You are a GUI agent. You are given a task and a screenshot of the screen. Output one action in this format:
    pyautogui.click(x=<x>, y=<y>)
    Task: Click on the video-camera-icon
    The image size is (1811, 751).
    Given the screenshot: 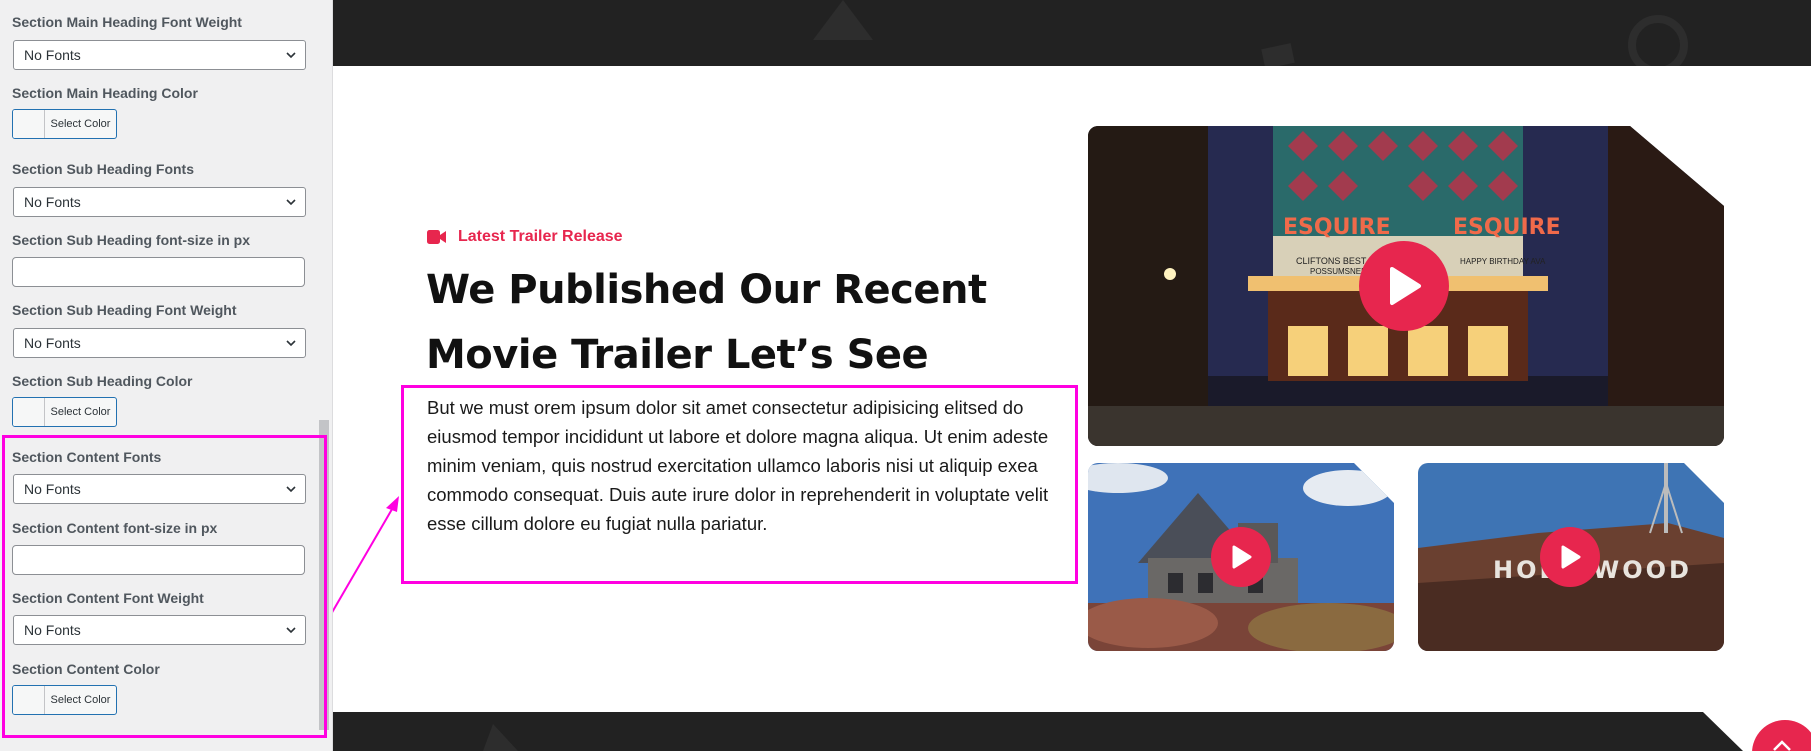 What is the action you would take?
    pyautogui.click(x=436, y=237)
    